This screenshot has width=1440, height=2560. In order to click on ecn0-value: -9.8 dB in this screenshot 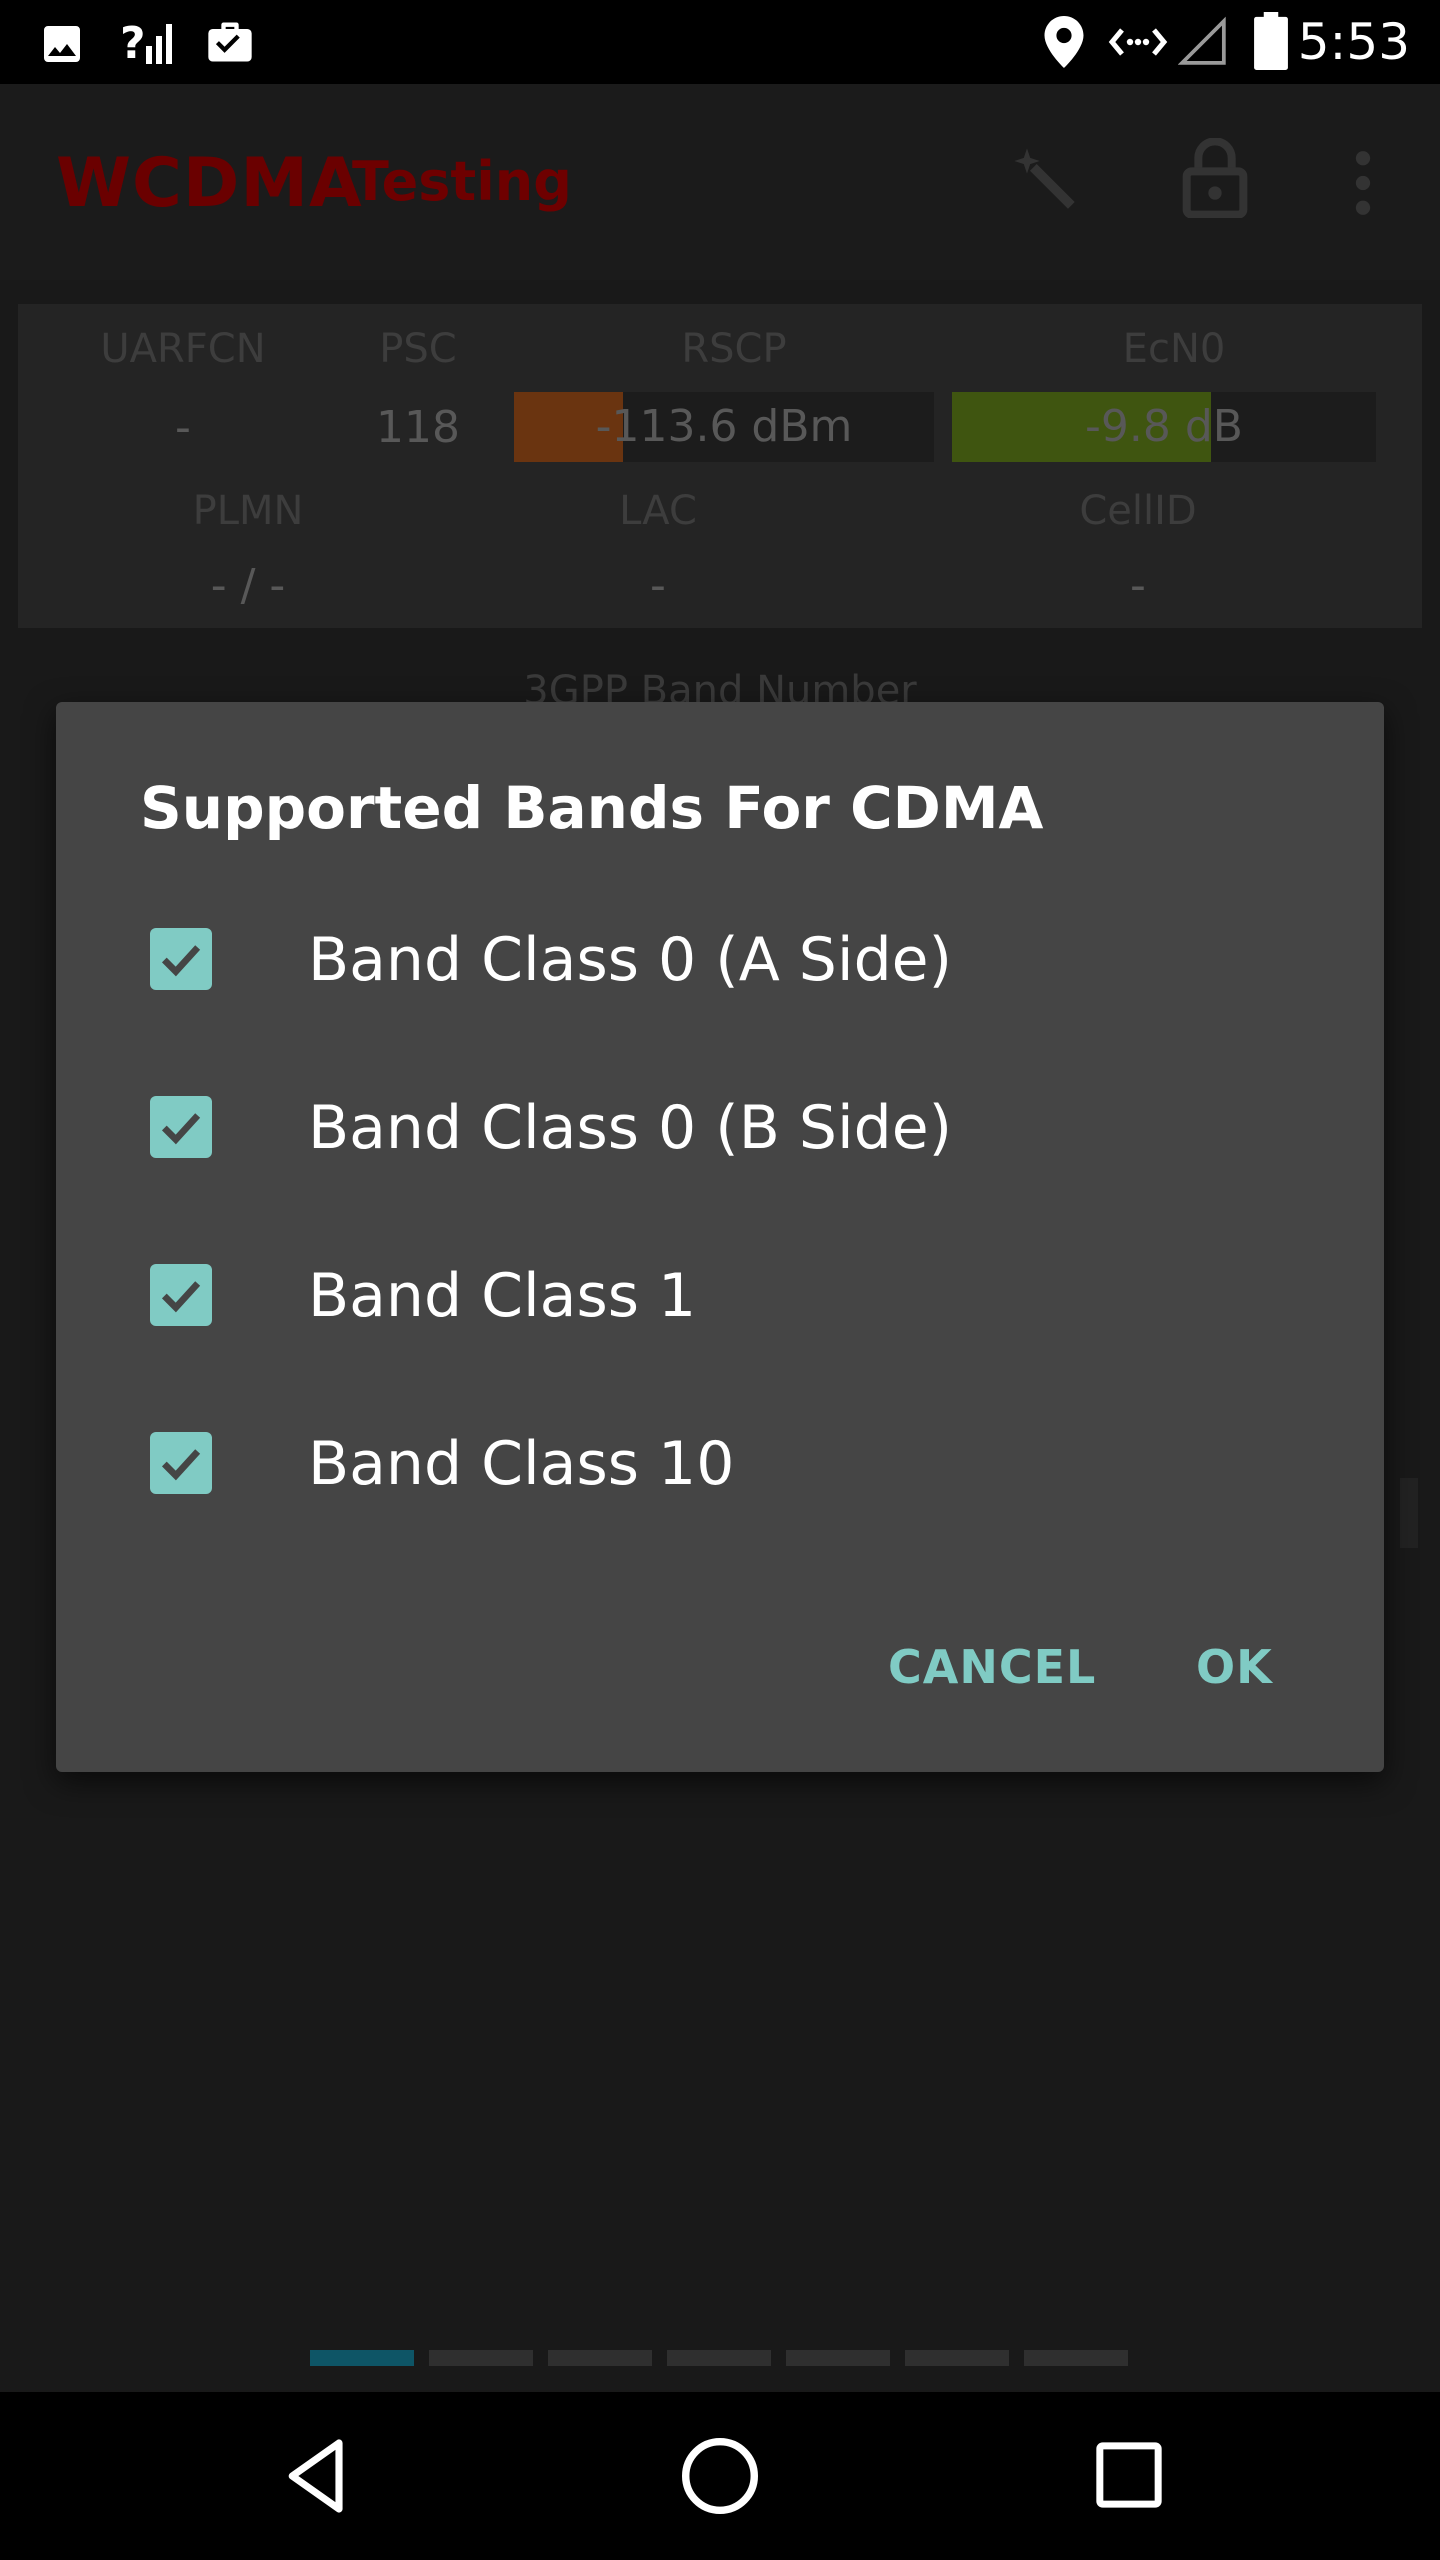, I will do `click(1164, 426)`.